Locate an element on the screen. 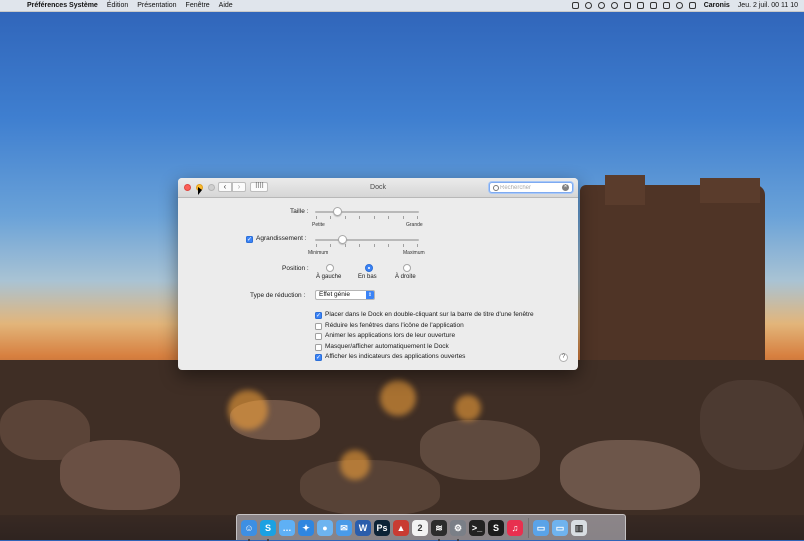 The height and width of the screenshot is (541, 804). size-slider-thumb is located at coordinates (338, 211).